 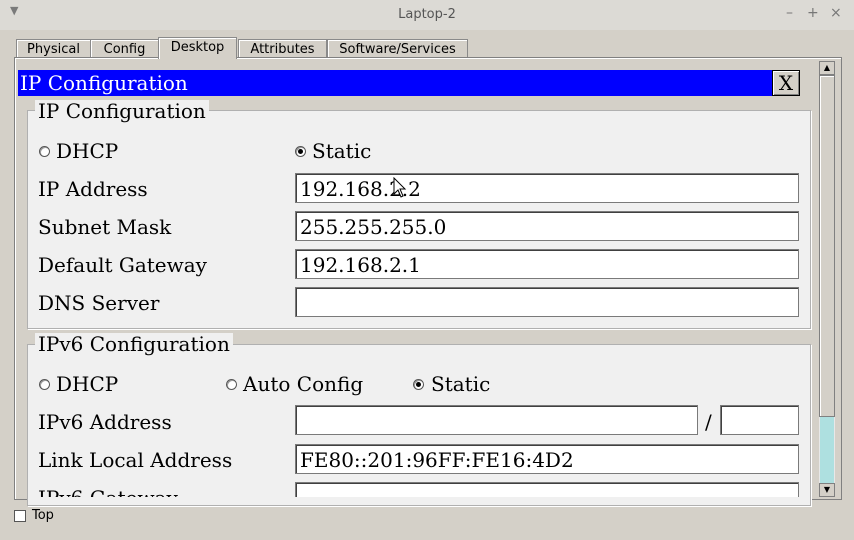 I want to click on scroll-track, so click(x=827, y=450).